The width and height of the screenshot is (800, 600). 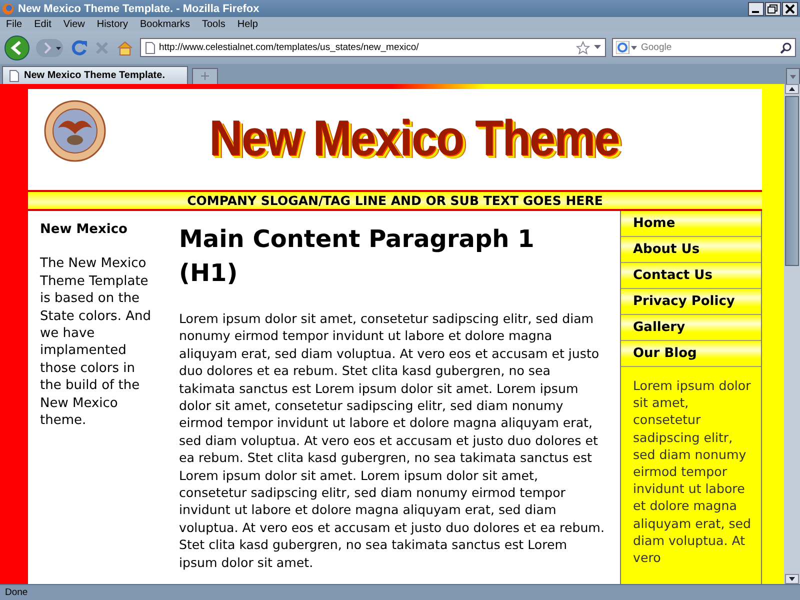 What do you see at coordinates (17, 47) in the screenshot?
I see `back-button` at bounding box center [17, 47].